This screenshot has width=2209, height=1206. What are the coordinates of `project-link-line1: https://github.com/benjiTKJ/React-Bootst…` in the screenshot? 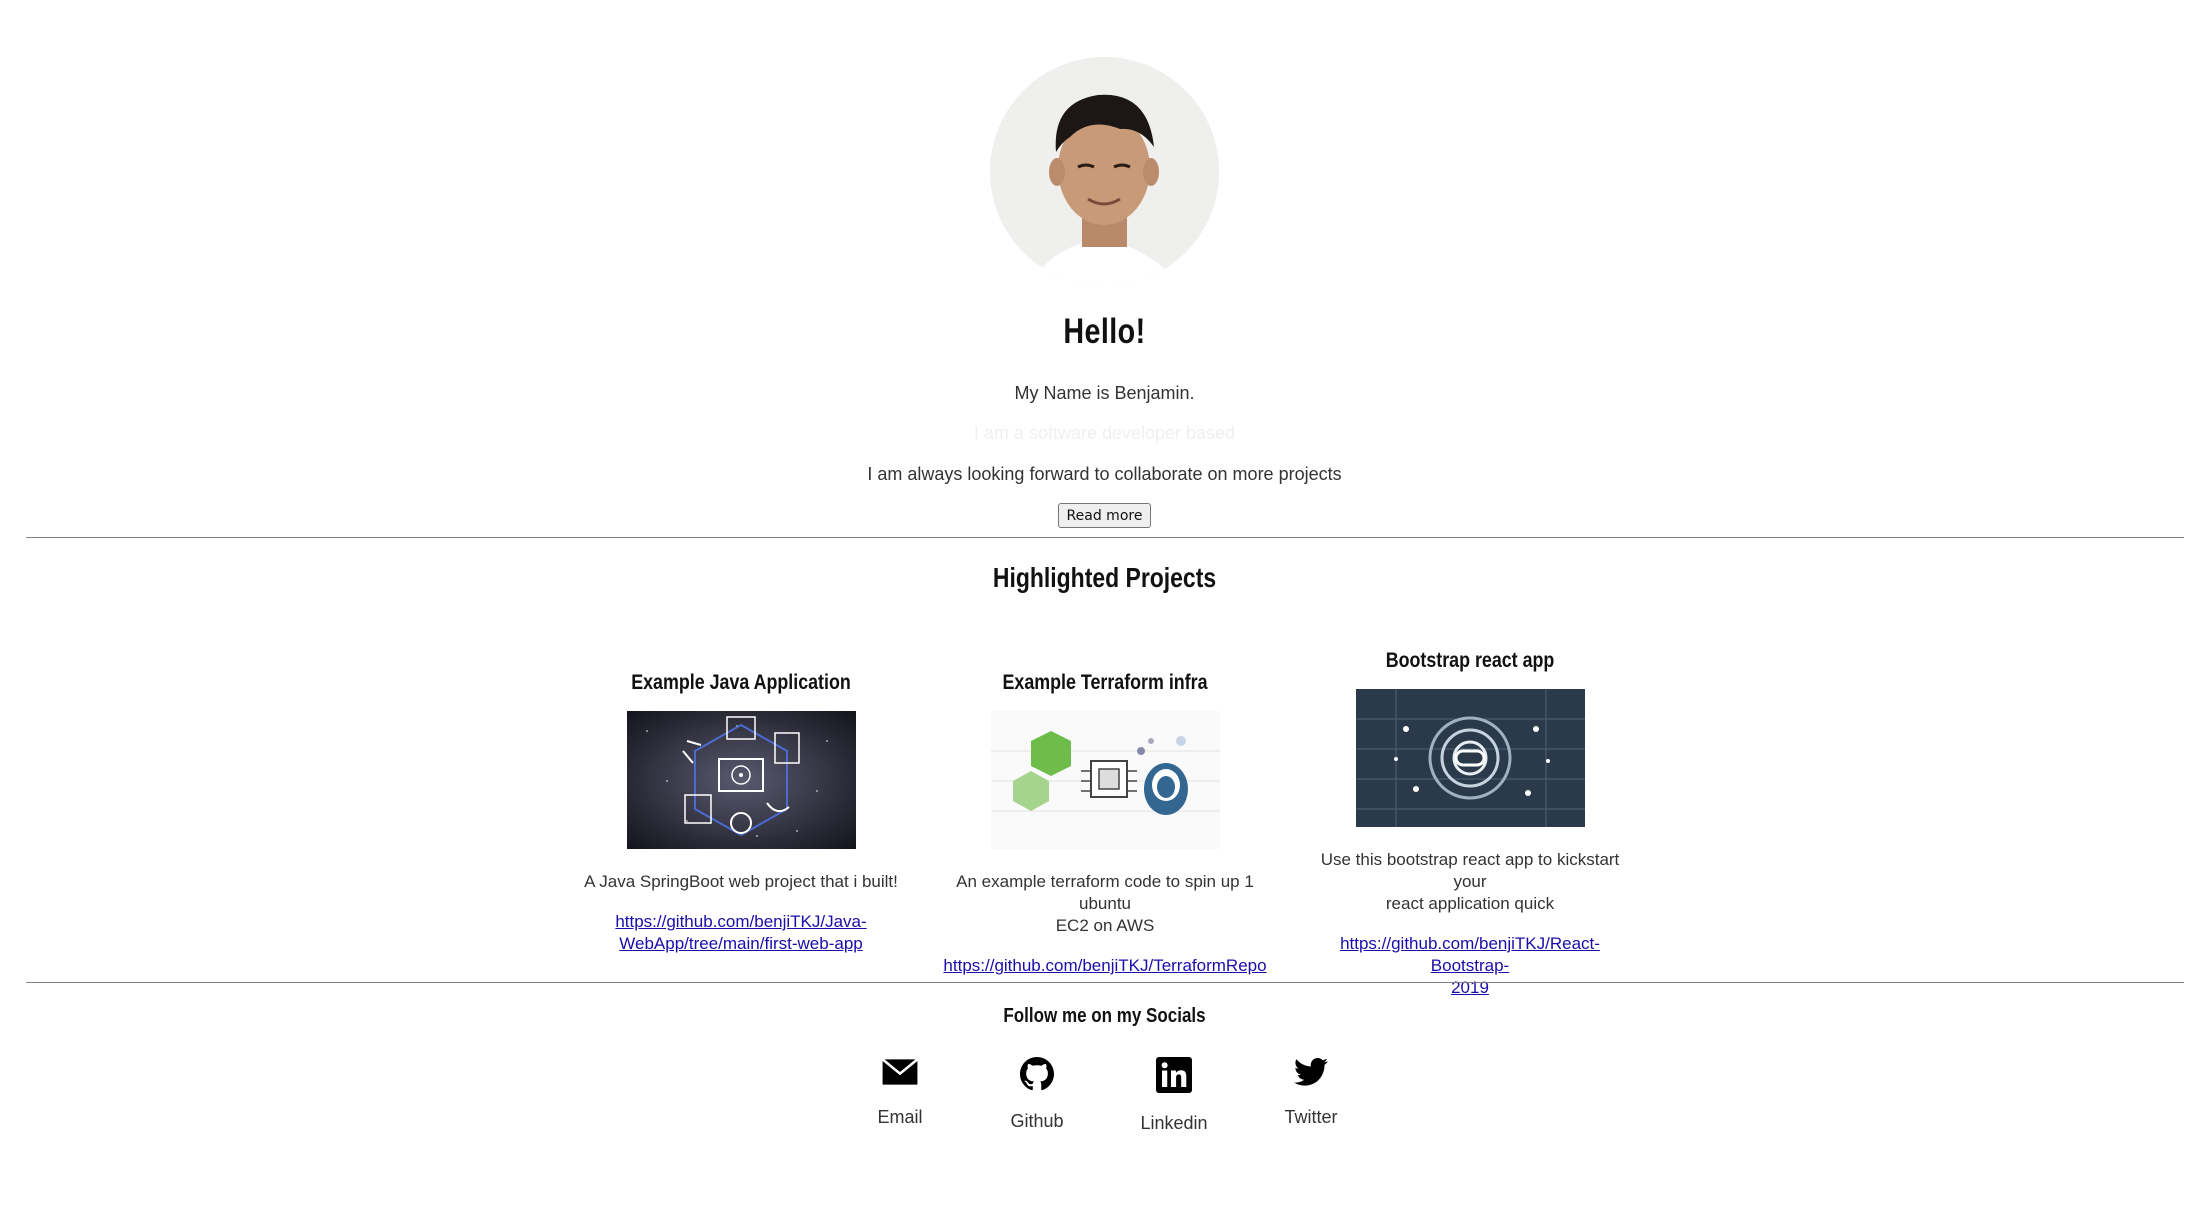 It's located at (1470, 954).